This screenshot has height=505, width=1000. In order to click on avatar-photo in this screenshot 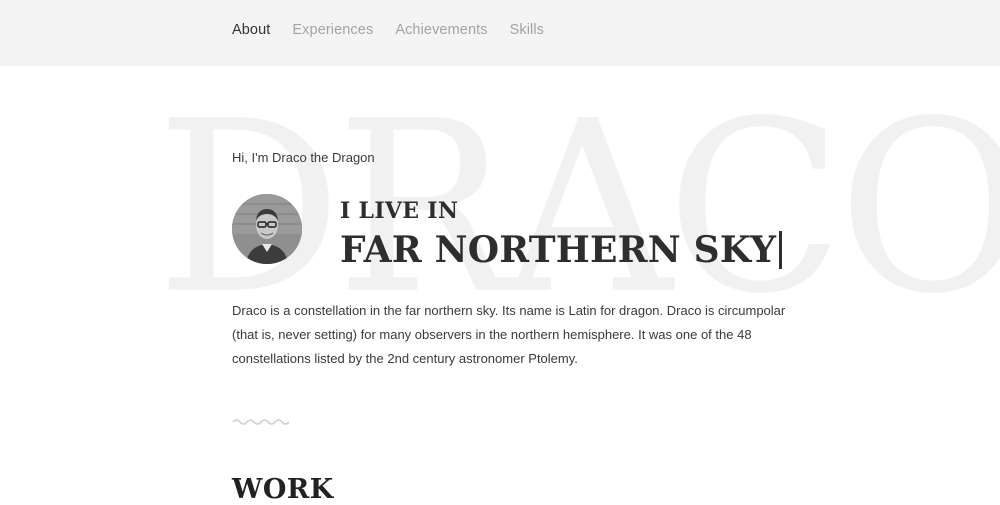, I will do `click(267, 229)`.